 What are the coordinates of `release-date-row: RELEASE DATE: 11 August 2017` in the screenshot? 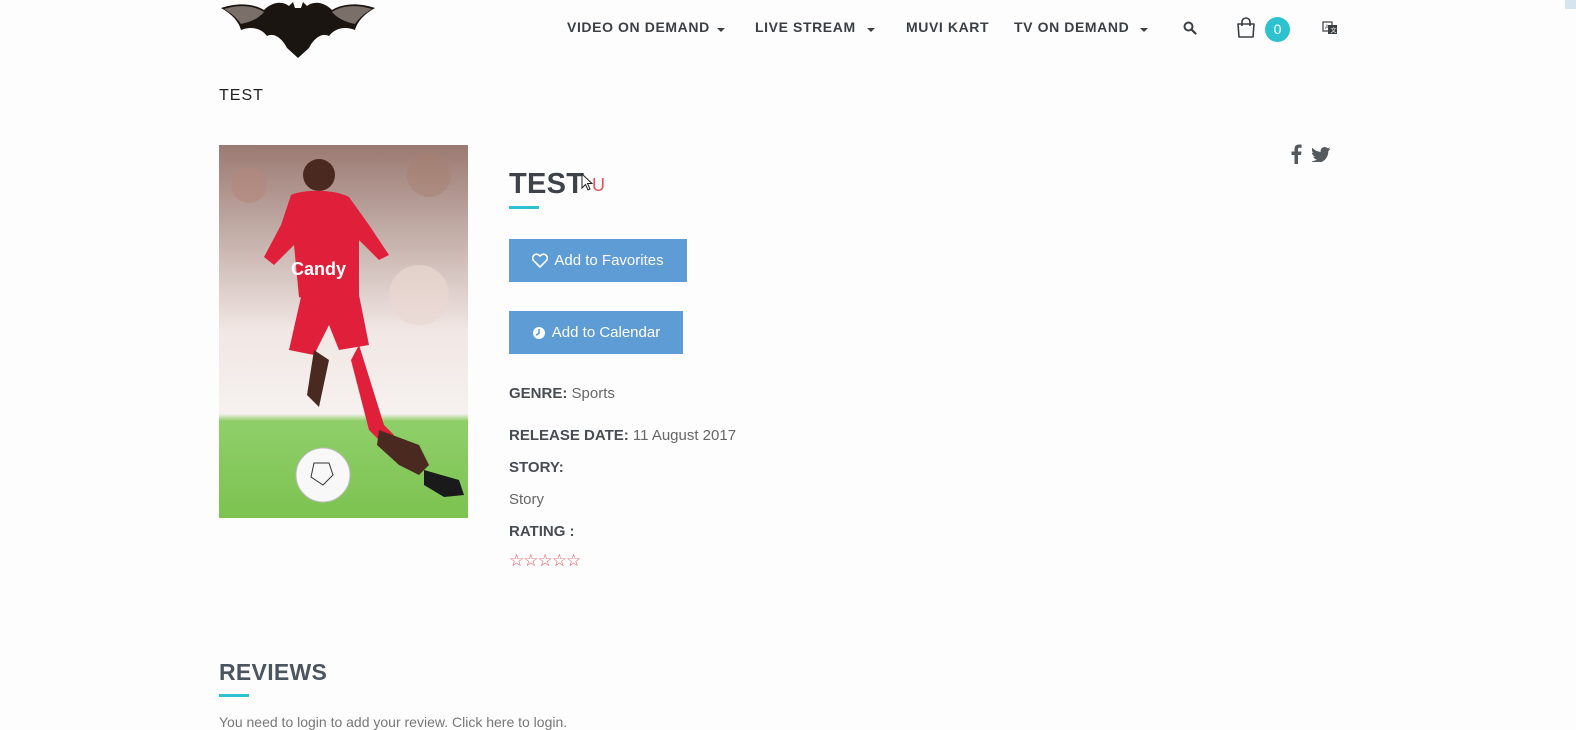 It's located at (622, 435).